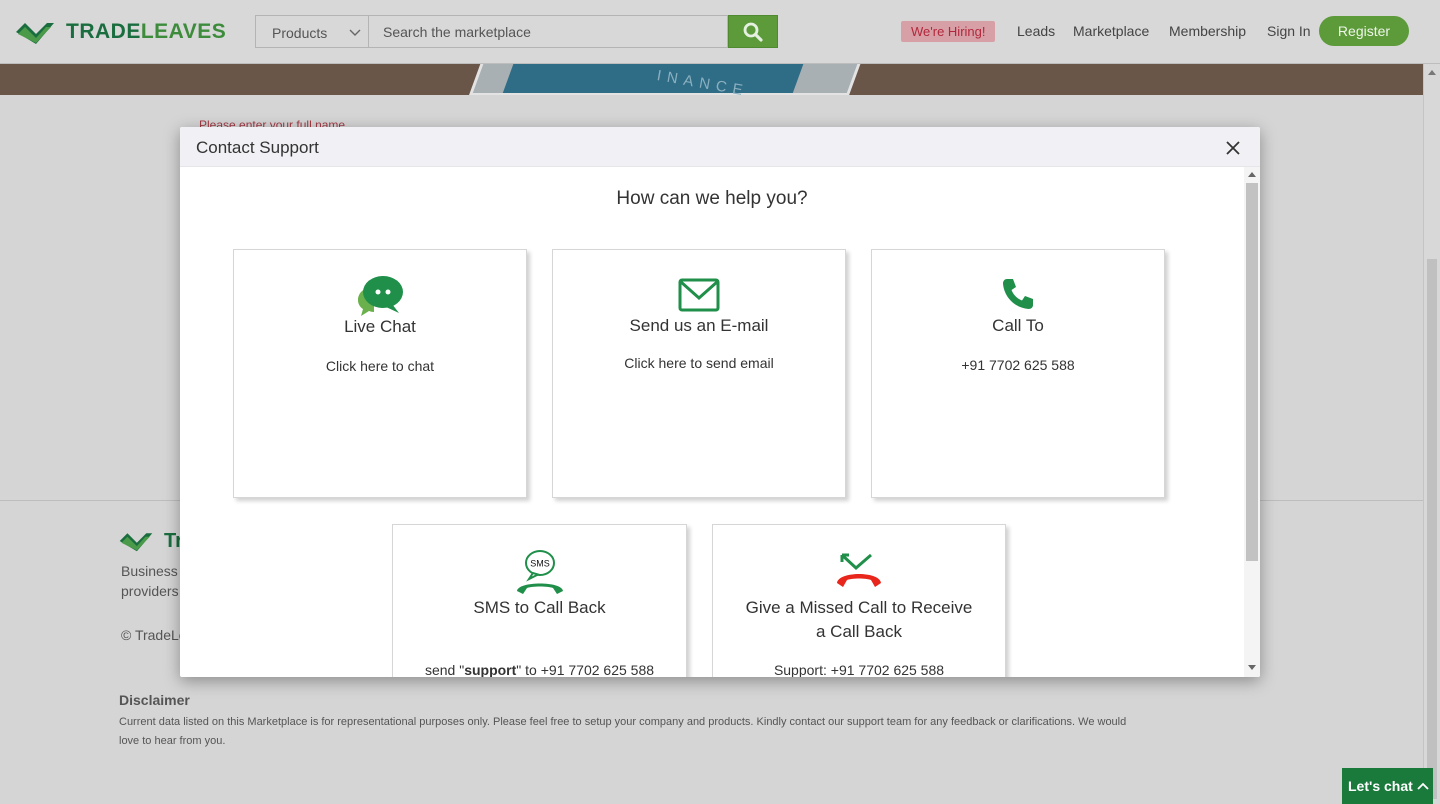  Describe the element at coordinates (146, 31) in the screenshot. I see `brand-name: TRADELEAVES` at that location.